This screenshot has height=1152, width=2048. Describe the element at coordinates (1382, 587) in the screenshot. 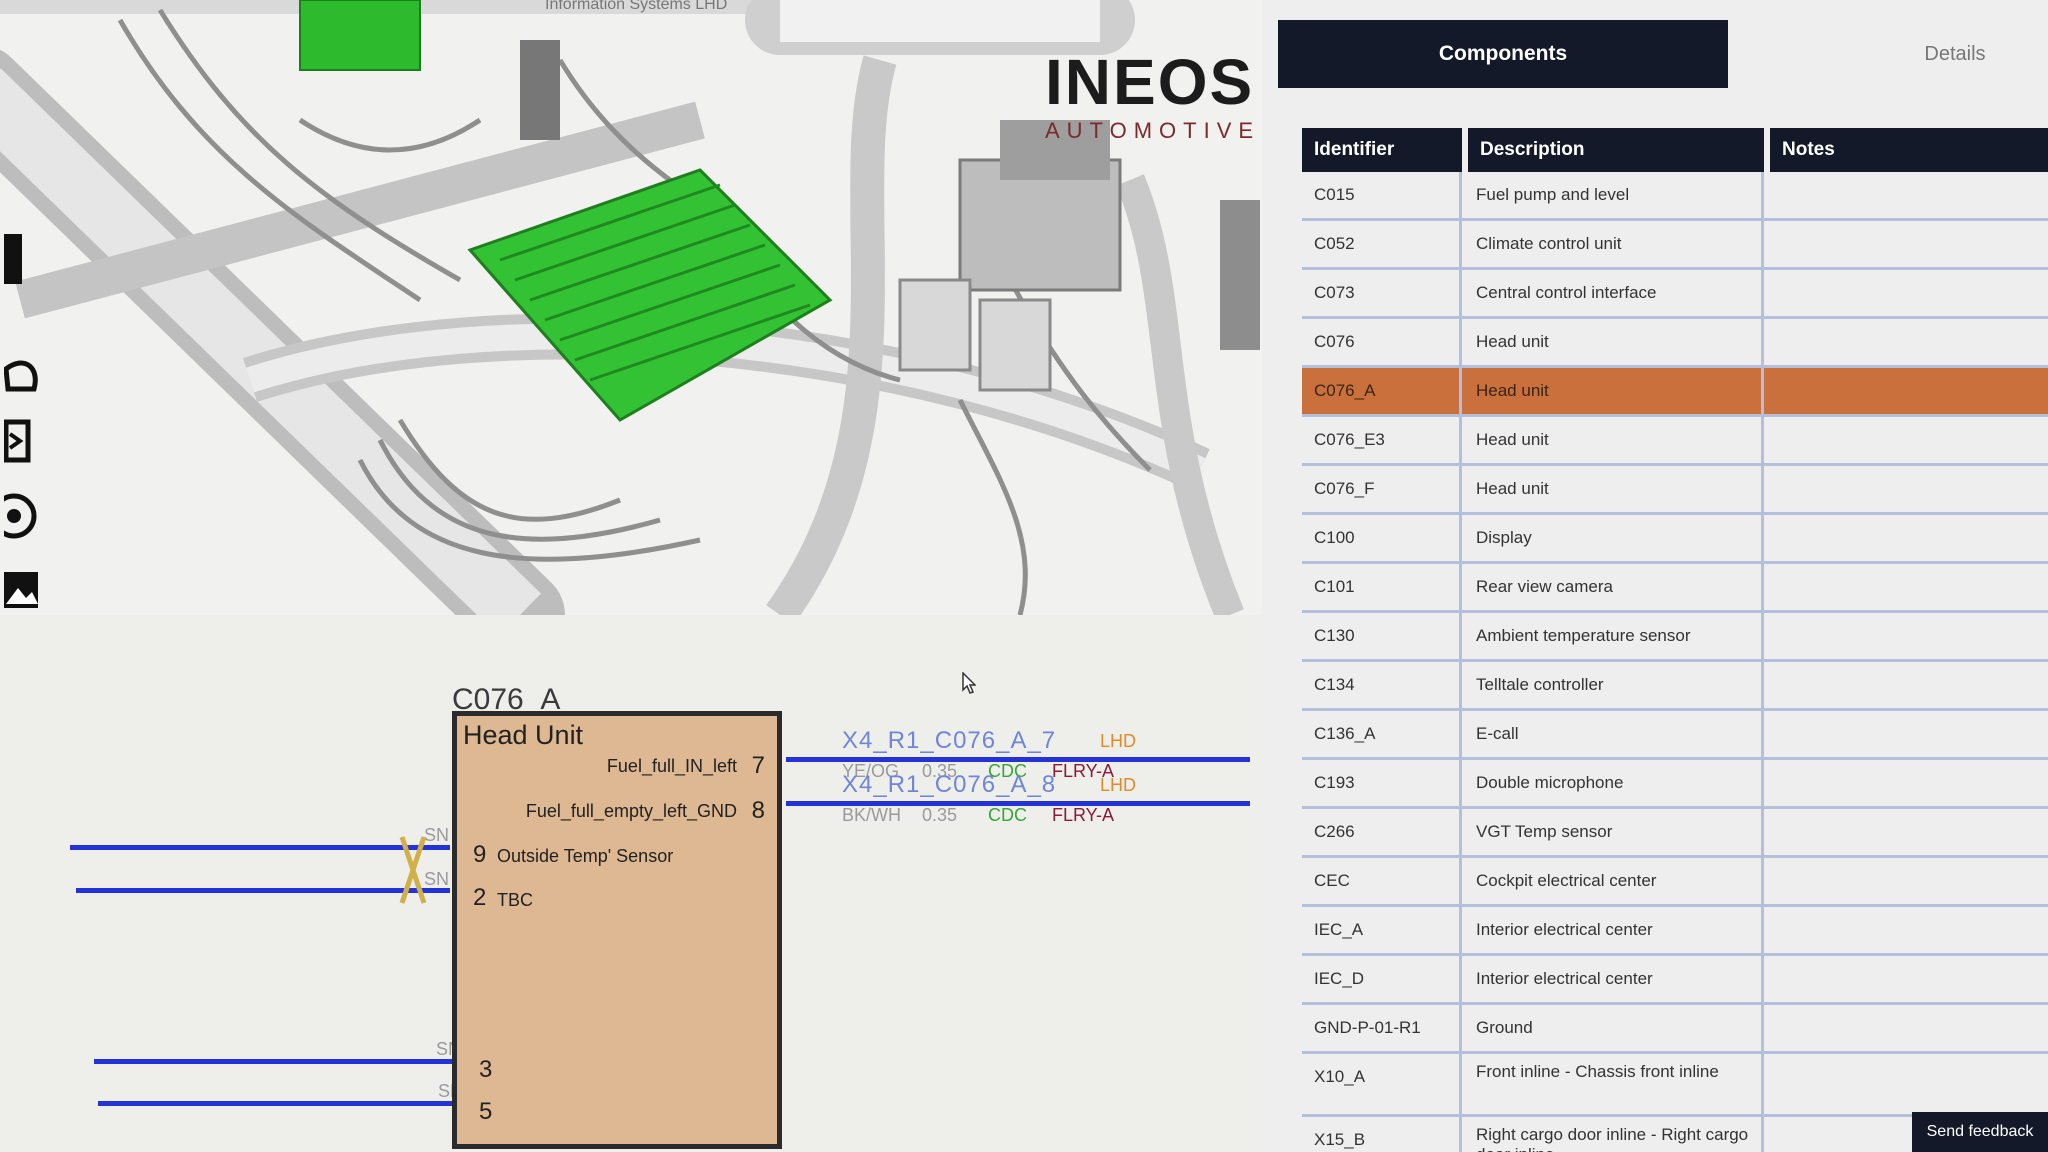

I see `cell-identifier: C101` at that location.